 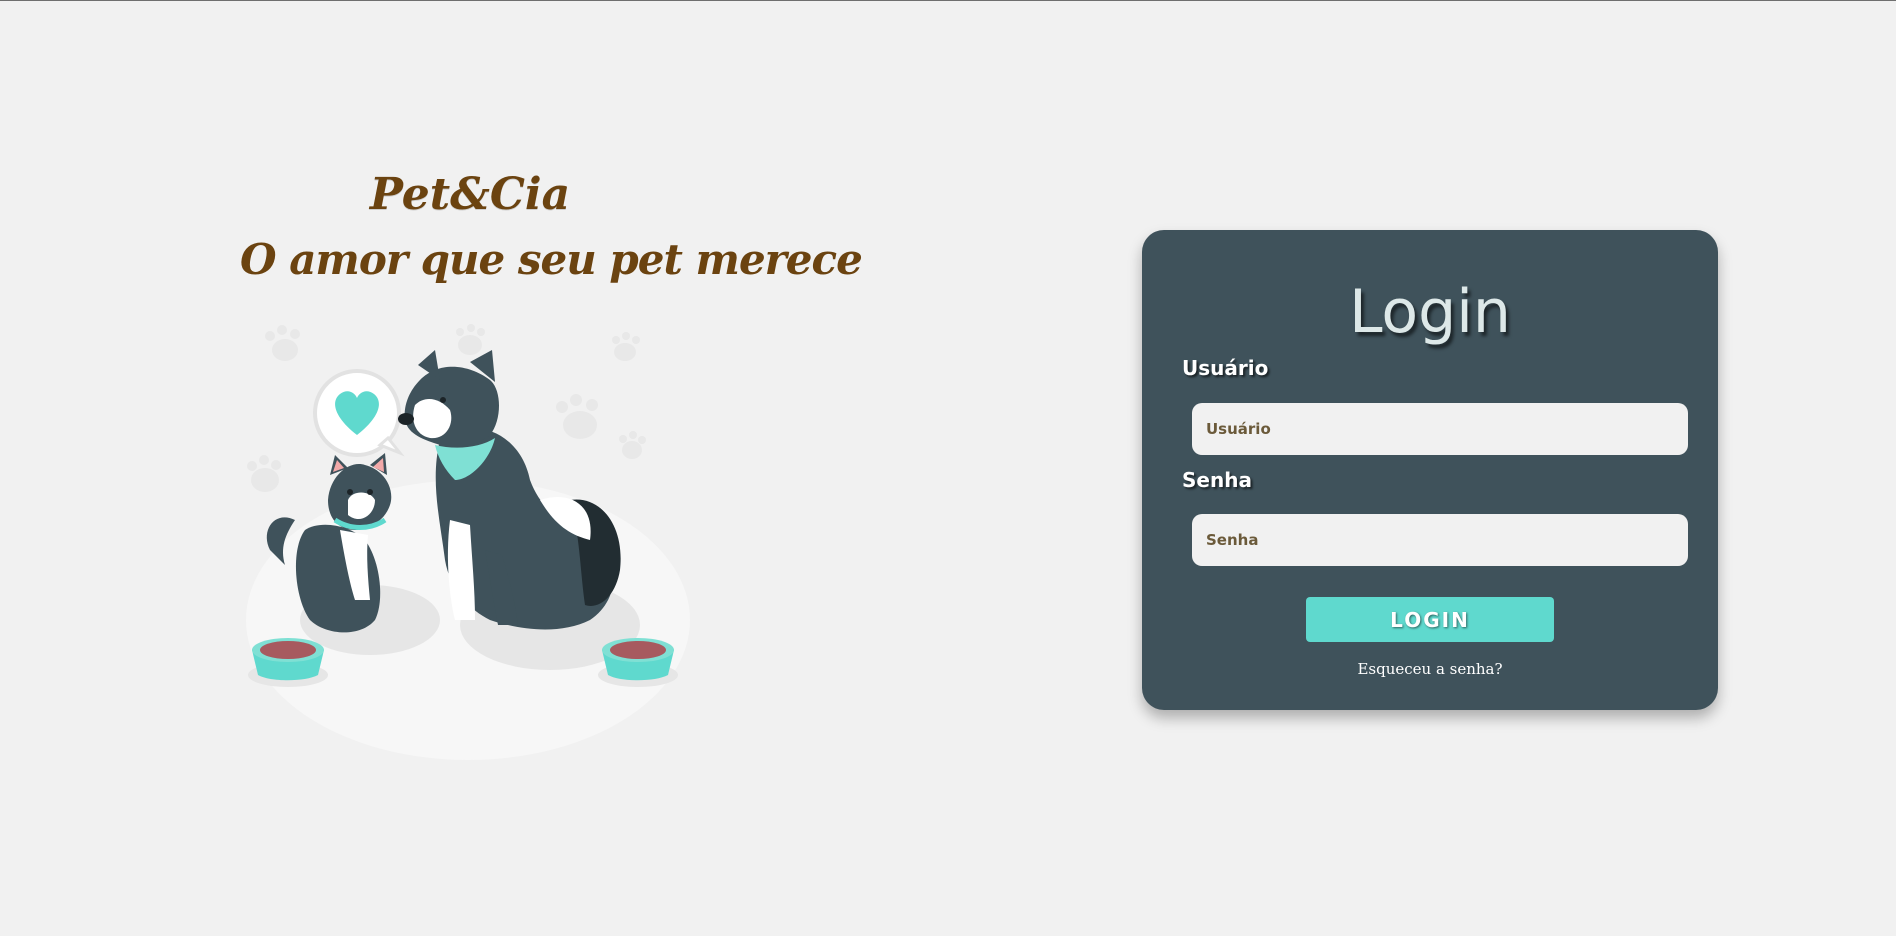 I want to click on pets-illustration, so click(x=470, y=540).